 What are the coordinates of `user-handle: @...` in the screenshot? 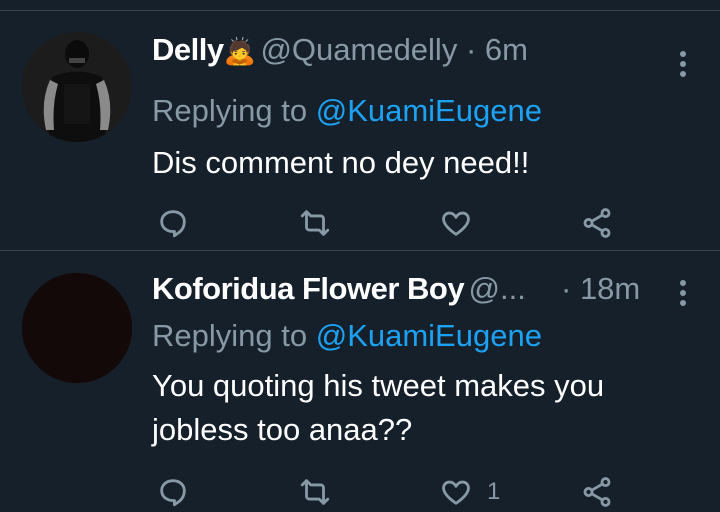 It's located at (497, 288).